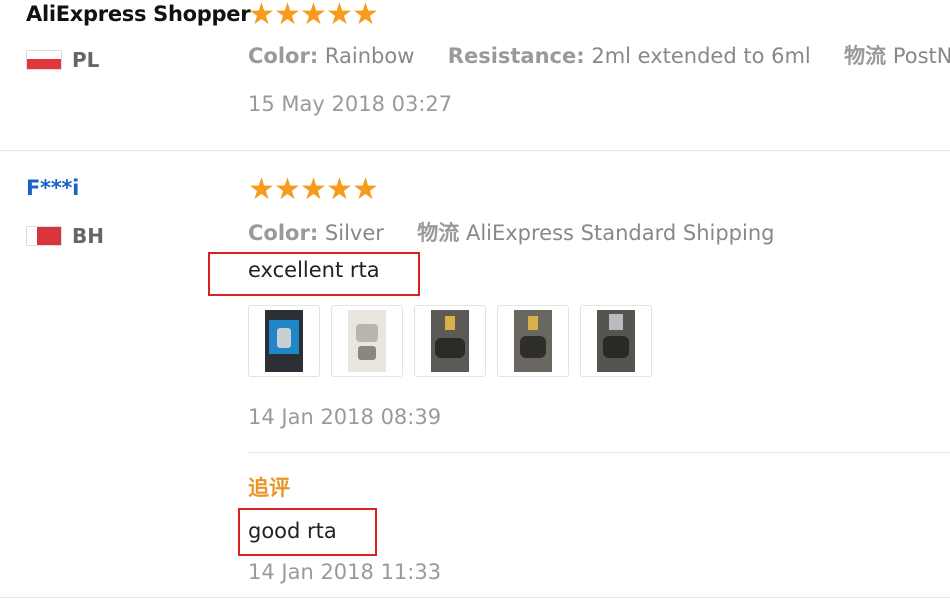 The image size is (950, 599). Describe the element at coordinates (599, 452) in the screenshot. I see `followup-divider` at that location.